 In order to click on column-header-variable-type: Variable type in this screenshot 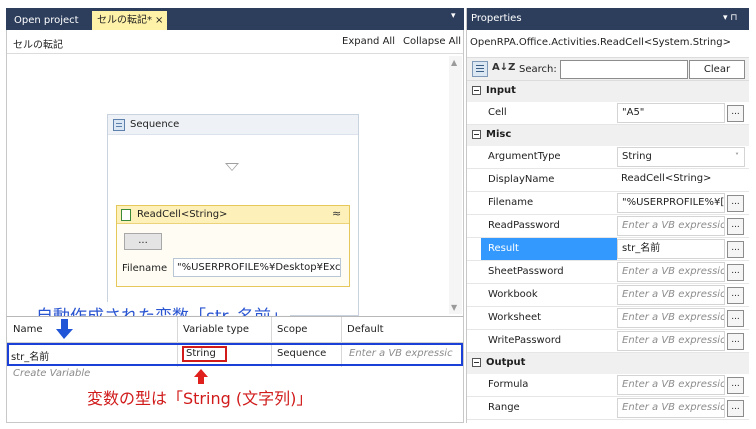, I will do `click(216, 329)`.